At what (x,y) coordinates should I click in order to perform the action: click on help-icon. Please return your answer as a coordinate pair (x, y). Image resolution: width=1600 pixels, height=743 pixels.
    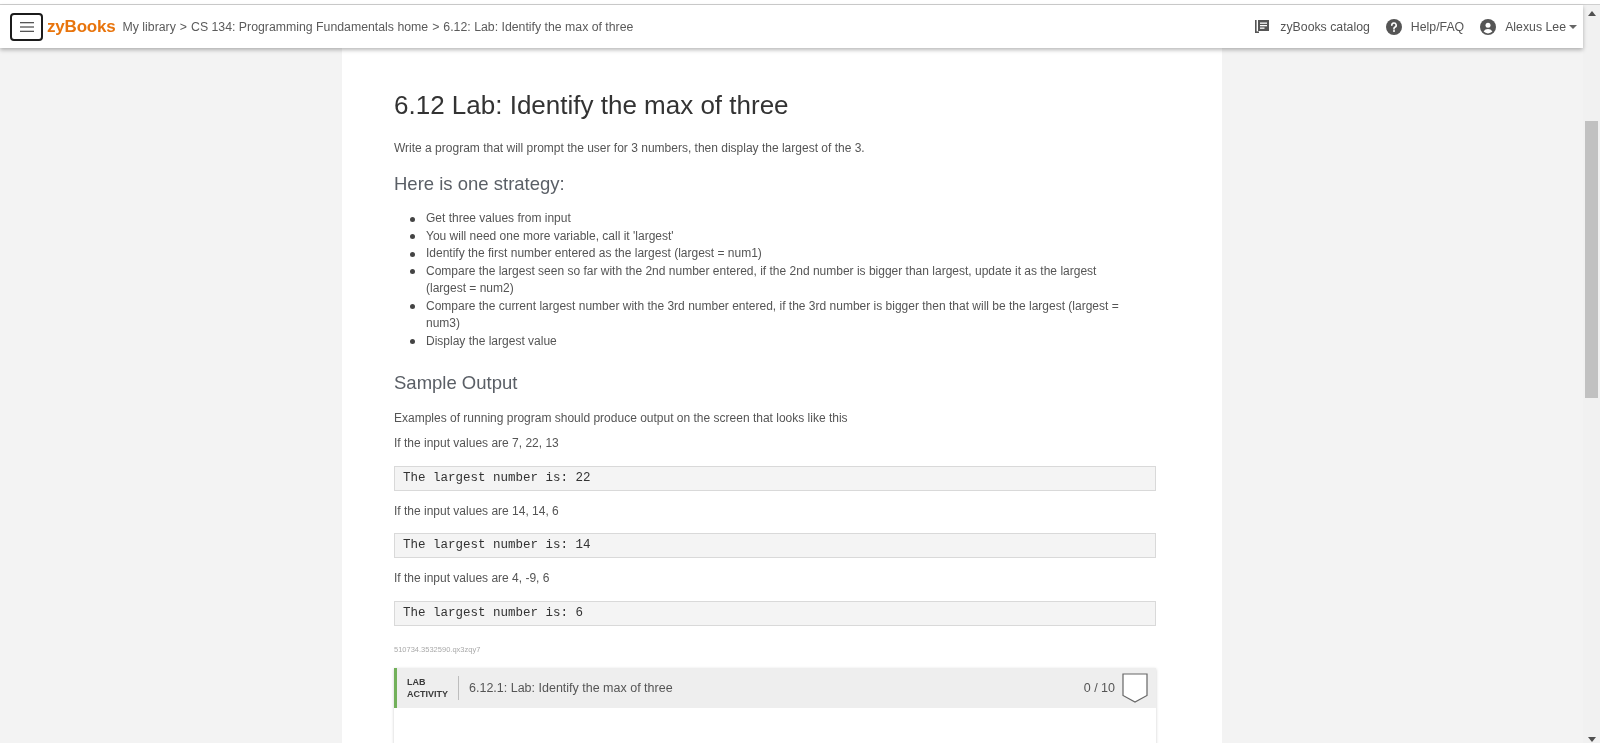
    Looking at the image, I should click on (1393, 26).